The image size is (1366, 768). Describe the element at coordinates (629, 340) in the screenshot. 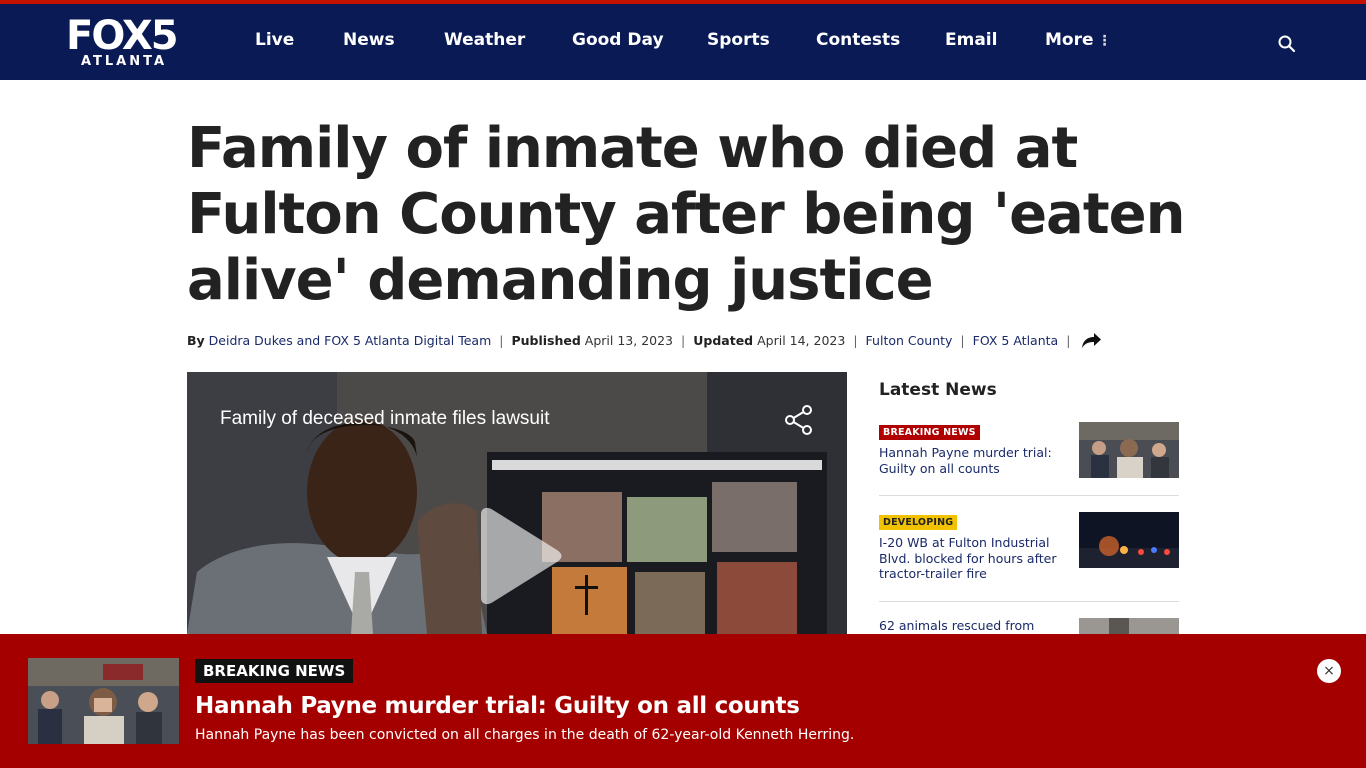

I see `published-date: April 13, 2023` at that location.